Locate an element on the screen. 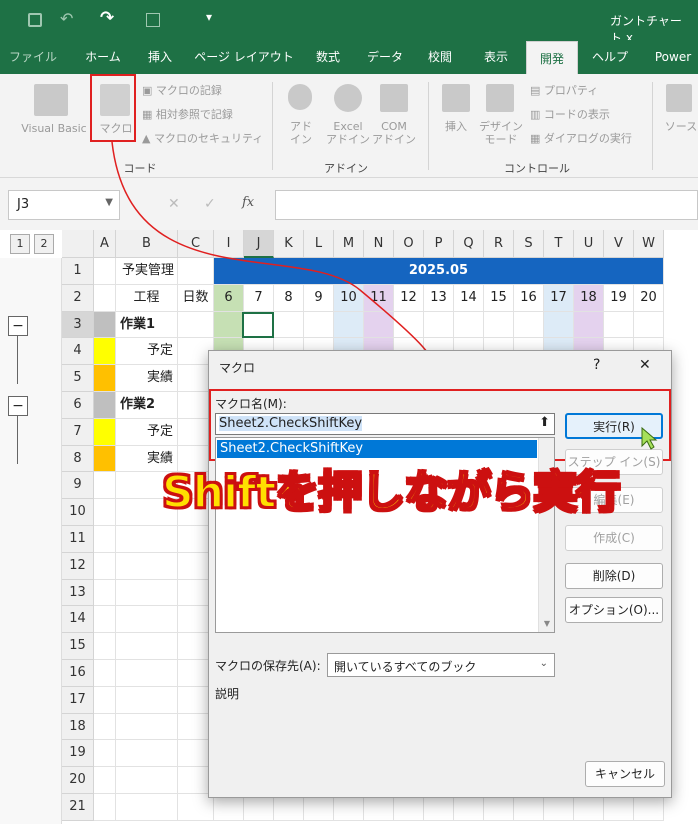 Image resolution: width=698 pixels, height=824 pixels. scroll-down-icon: ▼ is located at coordinates (547, 623).